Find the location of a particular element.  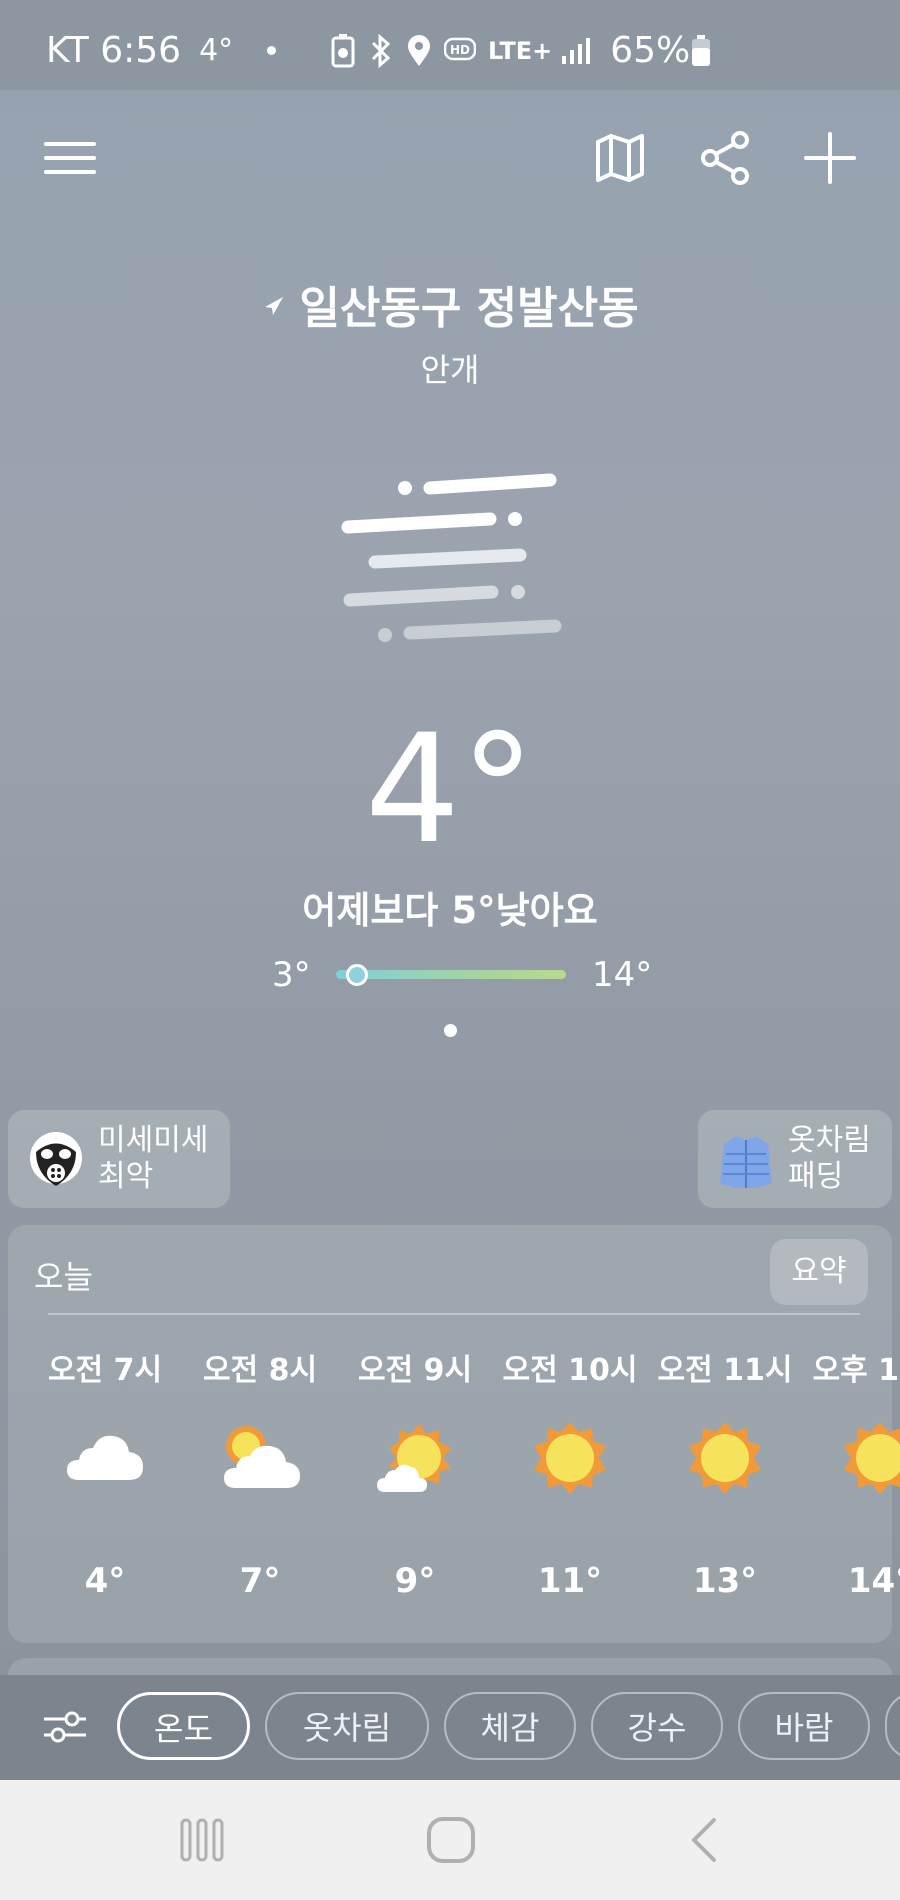

recent-apps-icon is located at coordinates (202, 1840).